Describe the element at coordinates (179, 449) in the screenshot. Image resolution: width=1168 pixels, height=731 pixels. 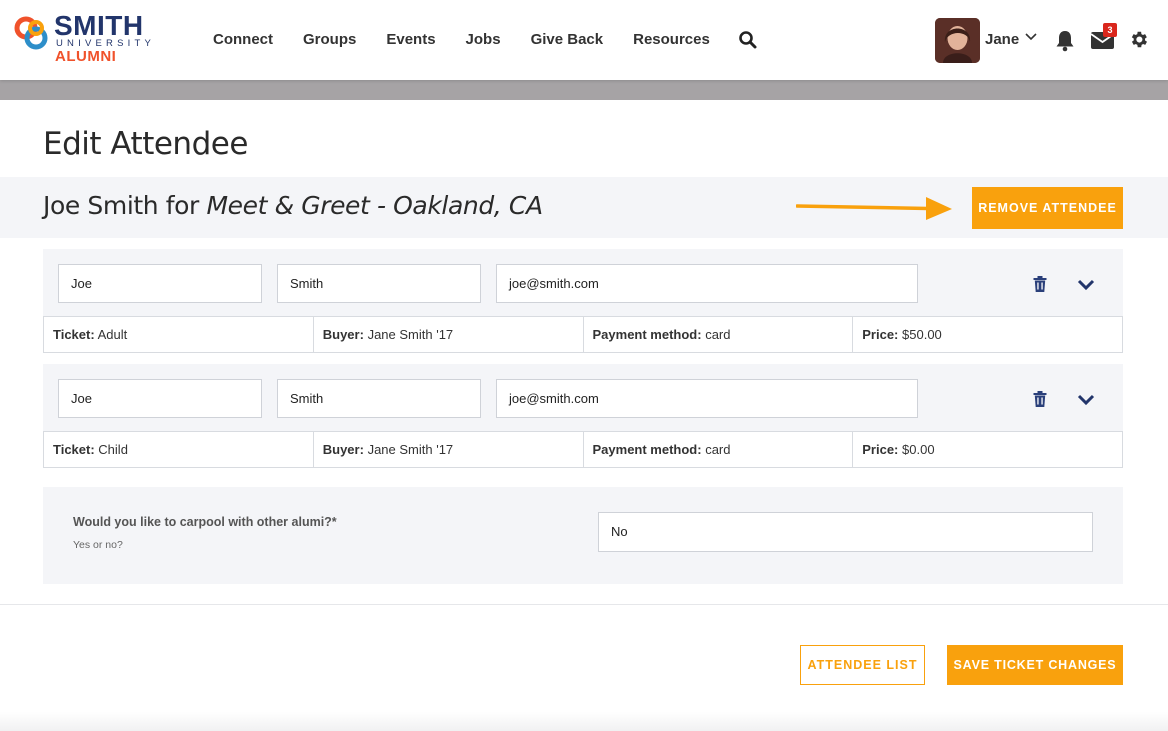
I see `ticket-cell: Ticket: Child` at that location.